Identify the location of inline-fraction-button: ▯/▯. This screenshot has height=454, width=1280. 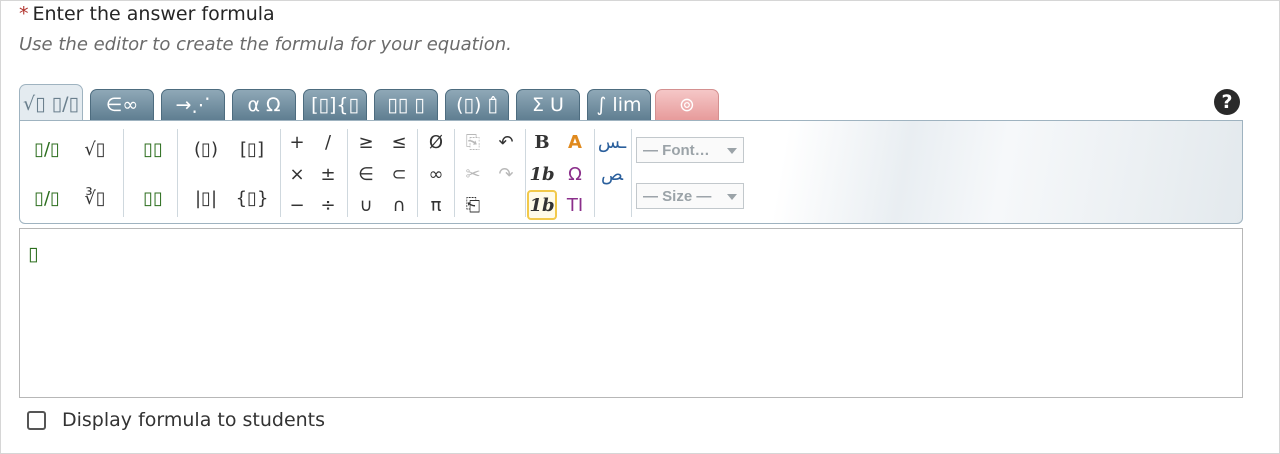
(47, 198).